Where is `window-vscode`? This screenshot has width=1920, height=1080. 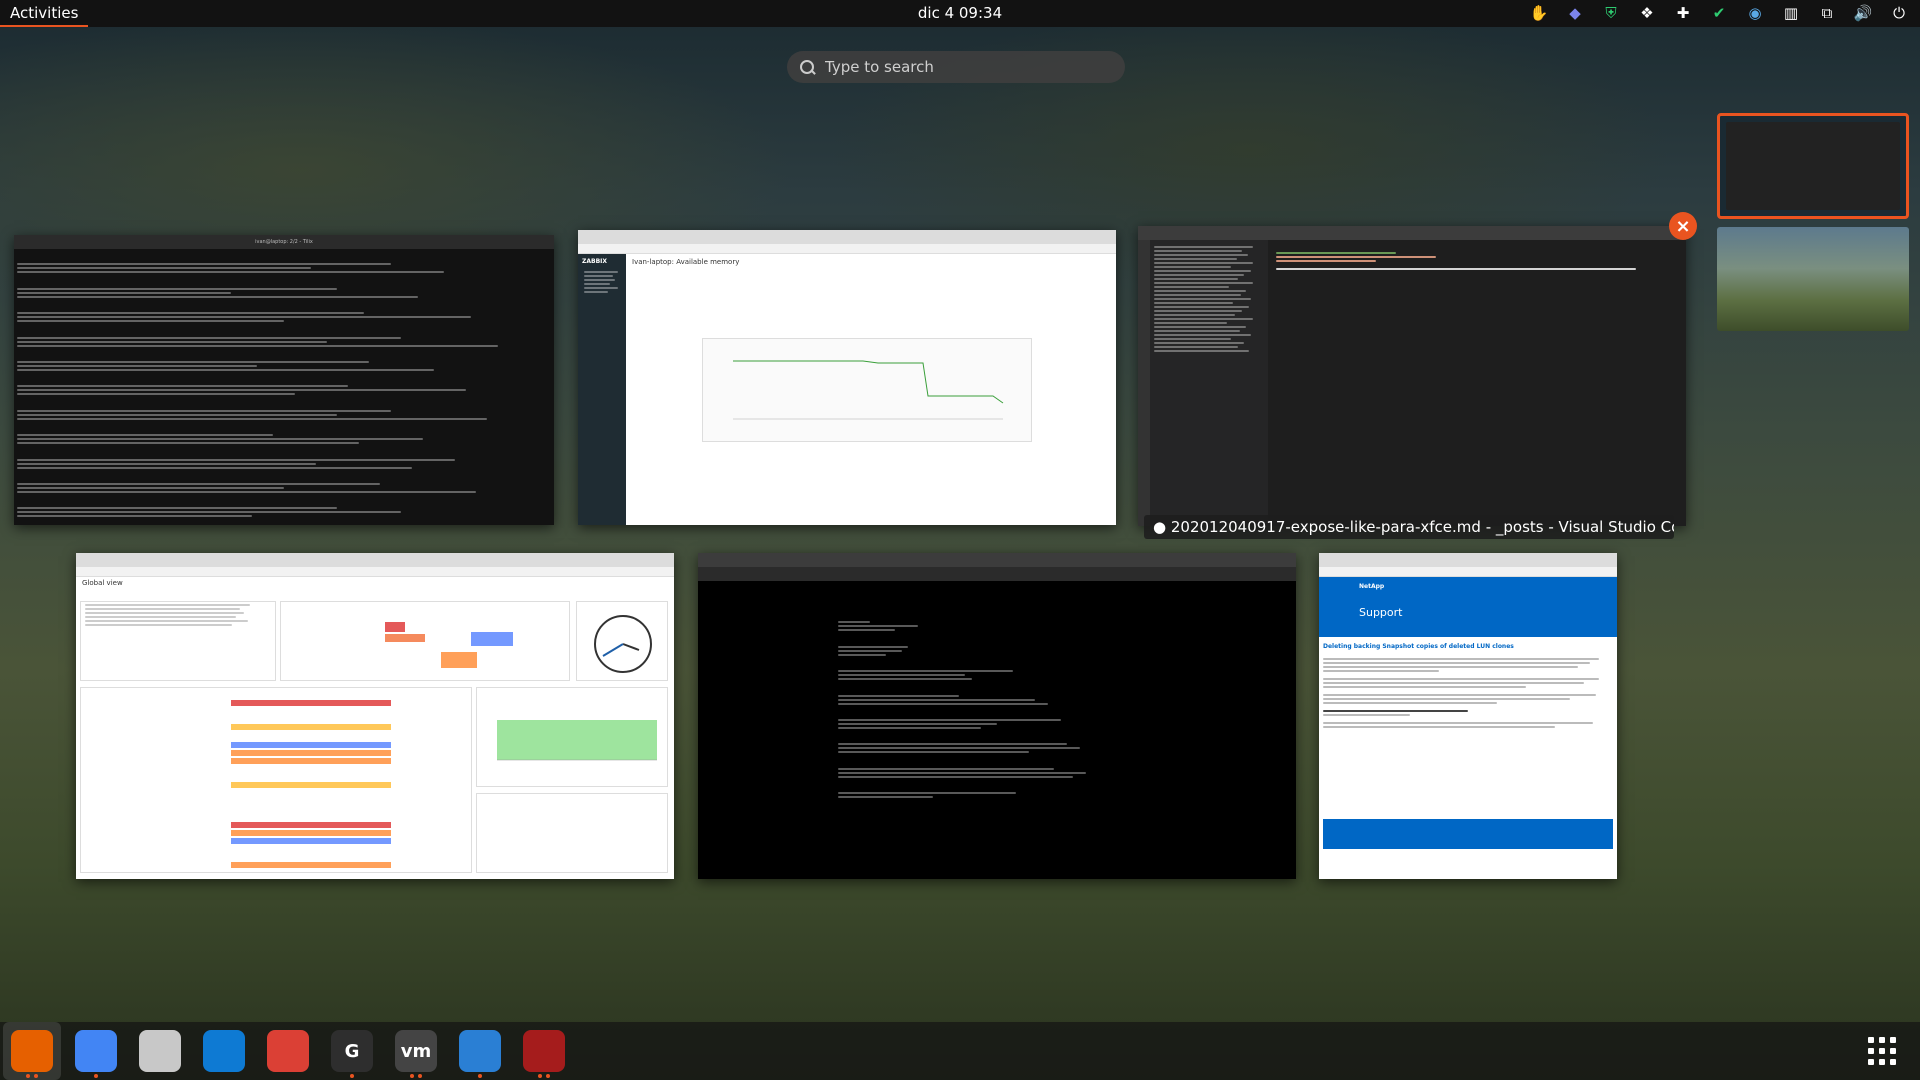
window-vscode is located at coordinates (1412, 376).